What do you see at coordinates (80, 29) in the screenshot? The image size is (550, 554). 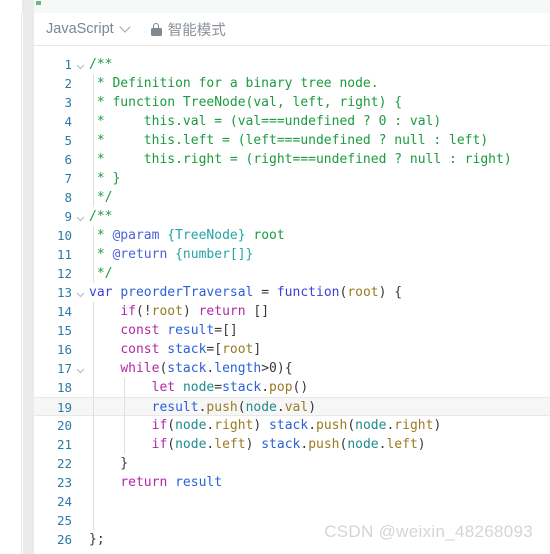 I see `language-label: JavaScript` at bounding box center [80, 29].